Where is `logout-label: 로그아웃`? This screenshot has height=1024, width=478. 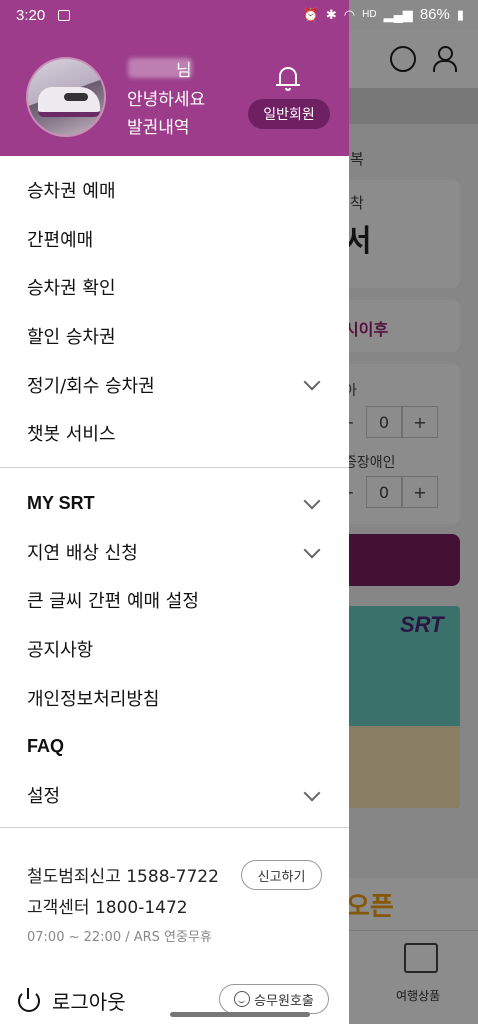 logout-label: 로그아웃 is located at coordinates (89, 1002).